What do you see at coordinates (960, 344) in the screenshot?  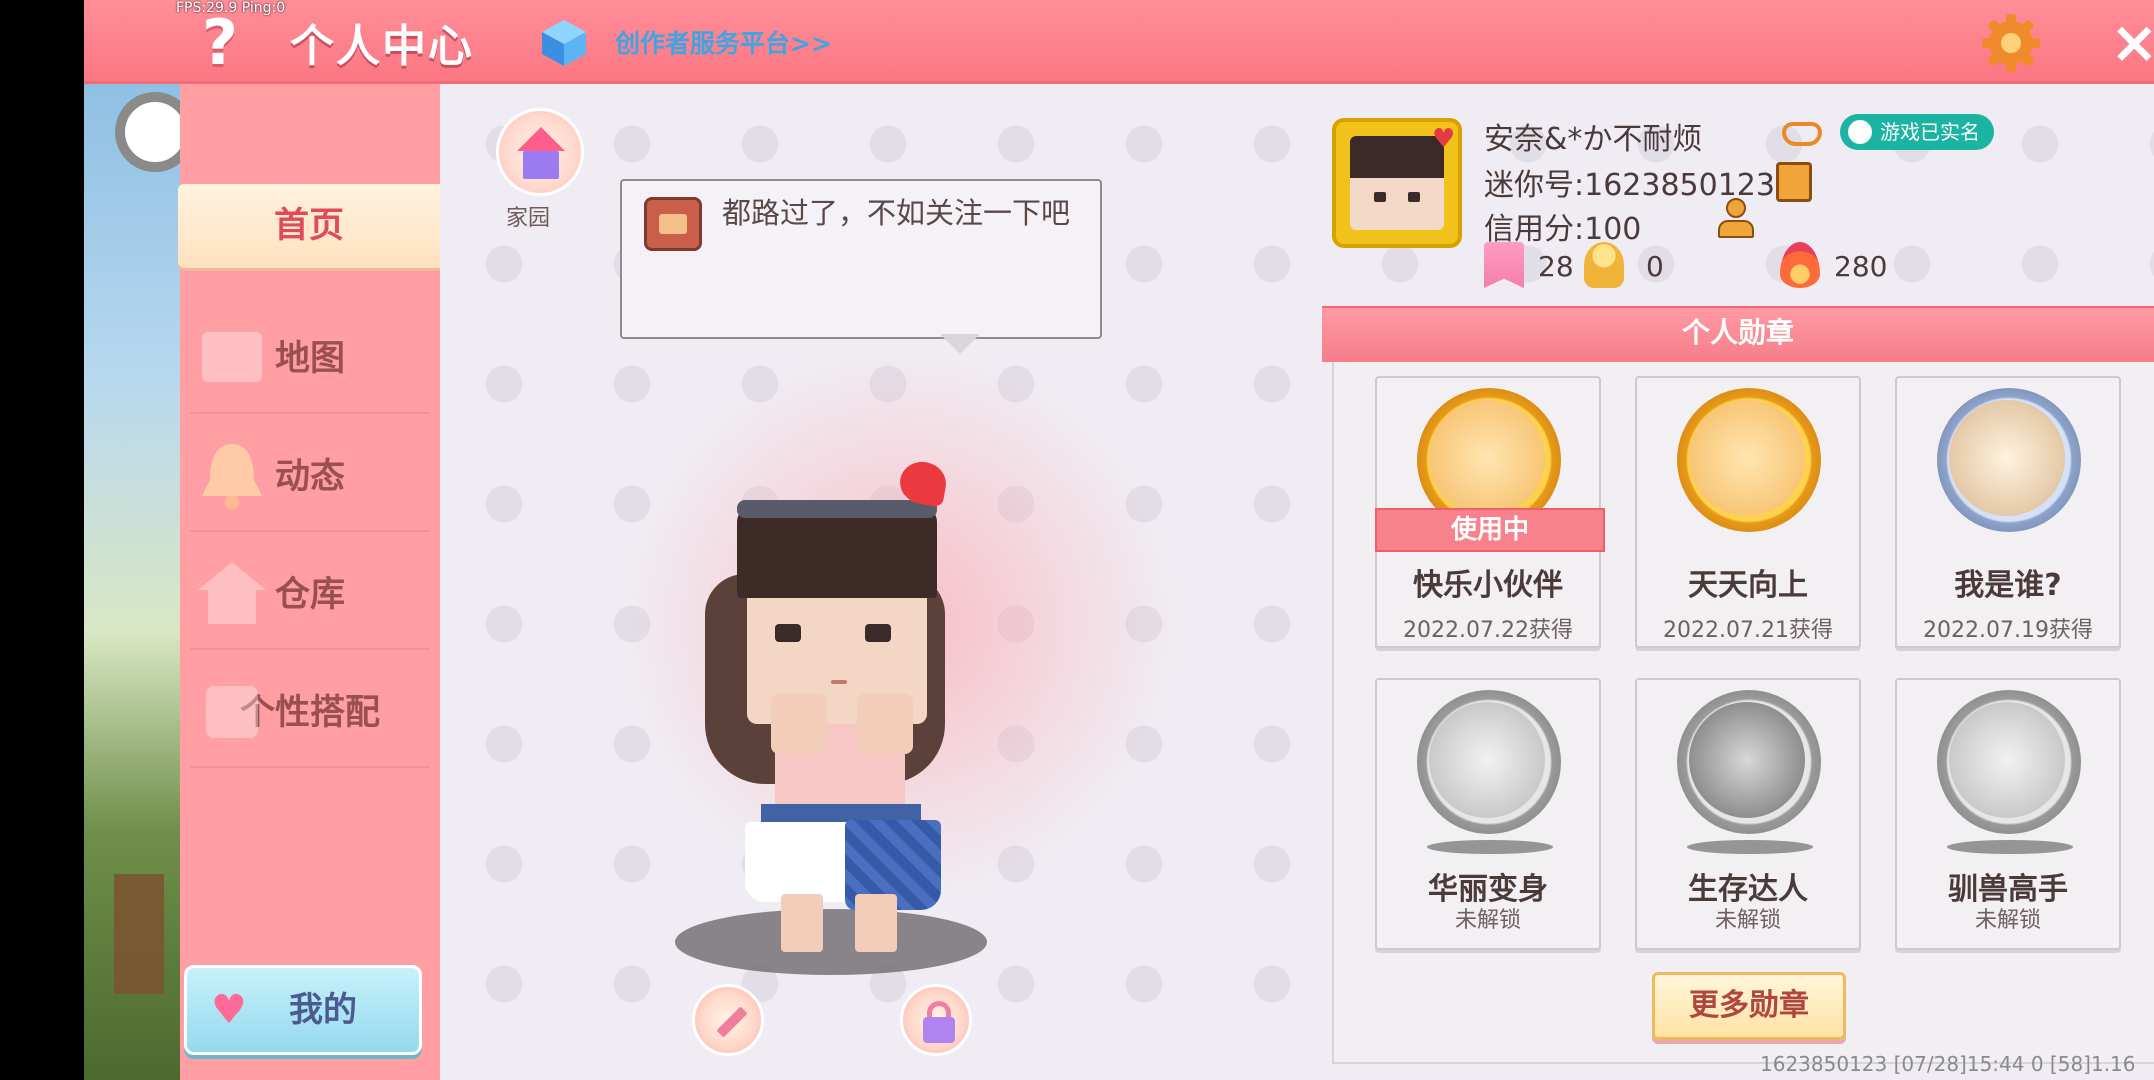 I see `speech-bubble-tail` at bounding box center [960, 344].